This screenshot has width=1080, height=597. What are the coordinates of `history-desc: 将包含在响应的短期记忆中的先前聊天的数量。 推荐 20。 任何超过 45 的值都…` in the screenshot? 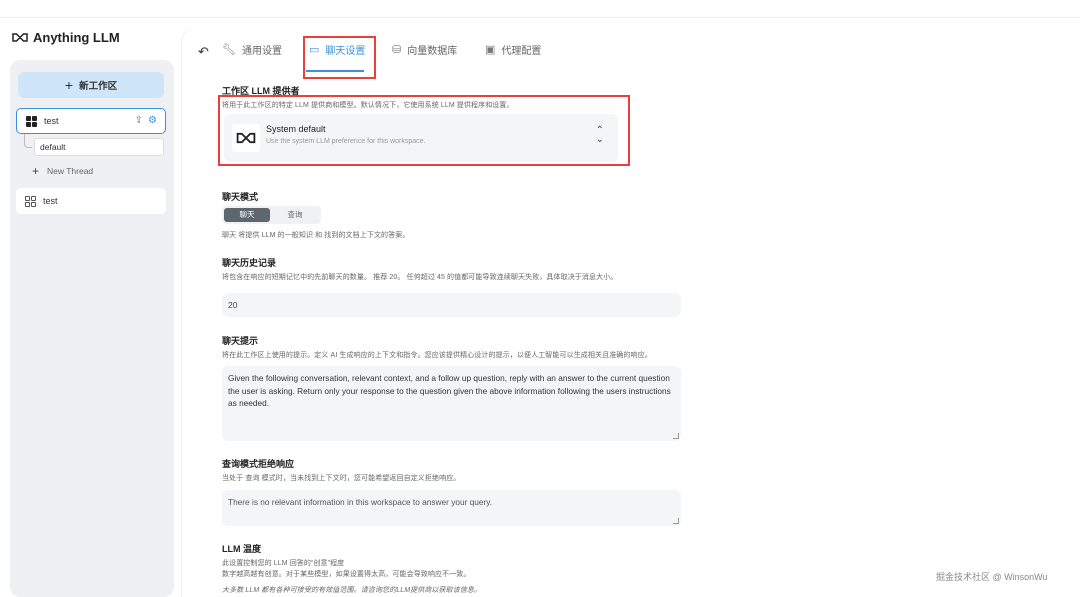 It's located at (420, 277).